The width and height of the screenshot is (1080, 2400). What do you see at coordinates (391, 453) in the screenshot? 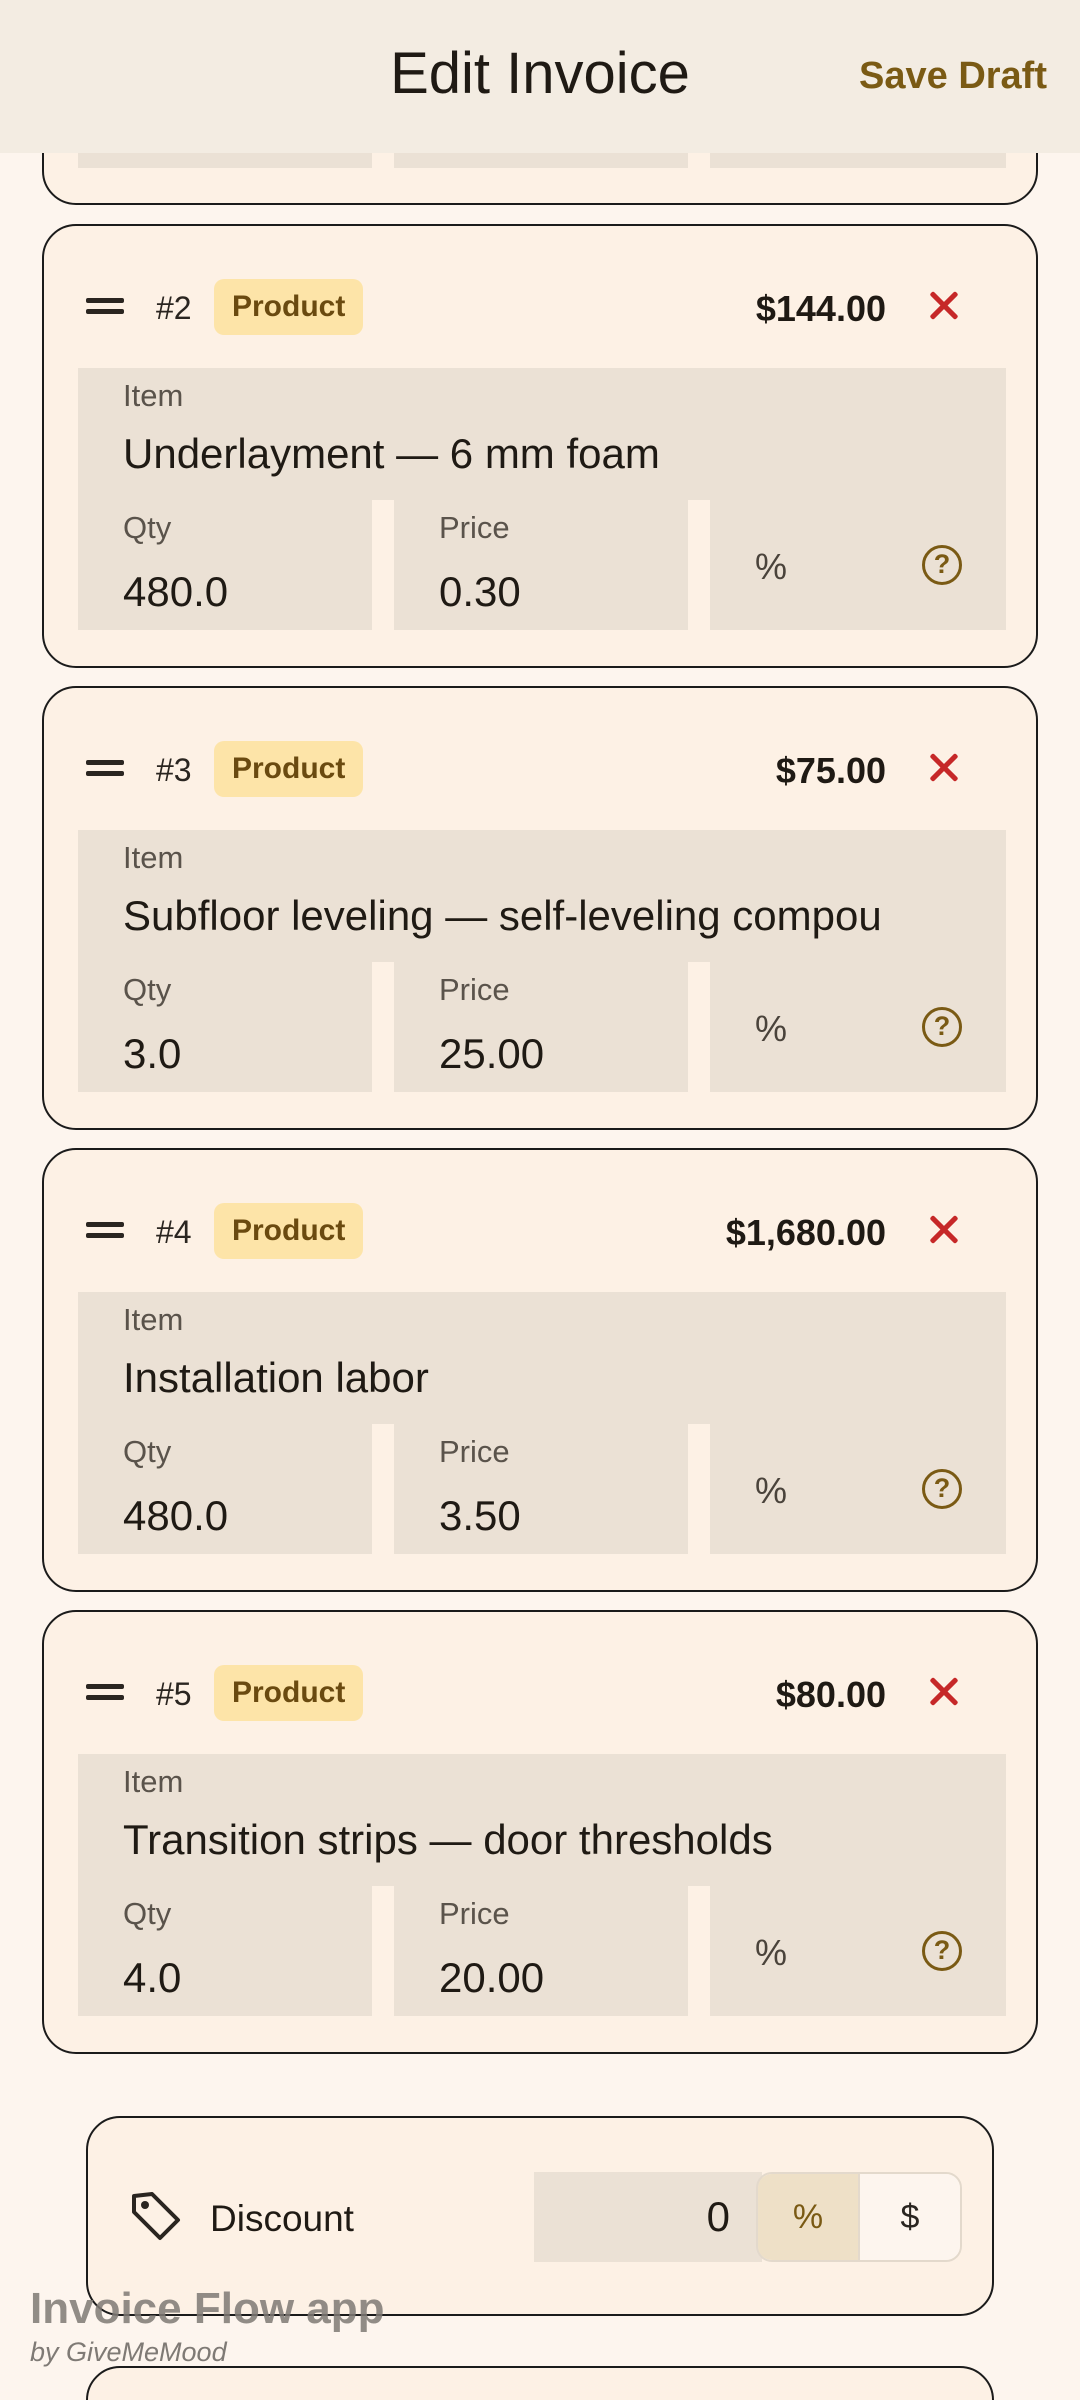
I see `item-name-value: Underlayment — 6 mm foam` at bounding box center [391, 453].